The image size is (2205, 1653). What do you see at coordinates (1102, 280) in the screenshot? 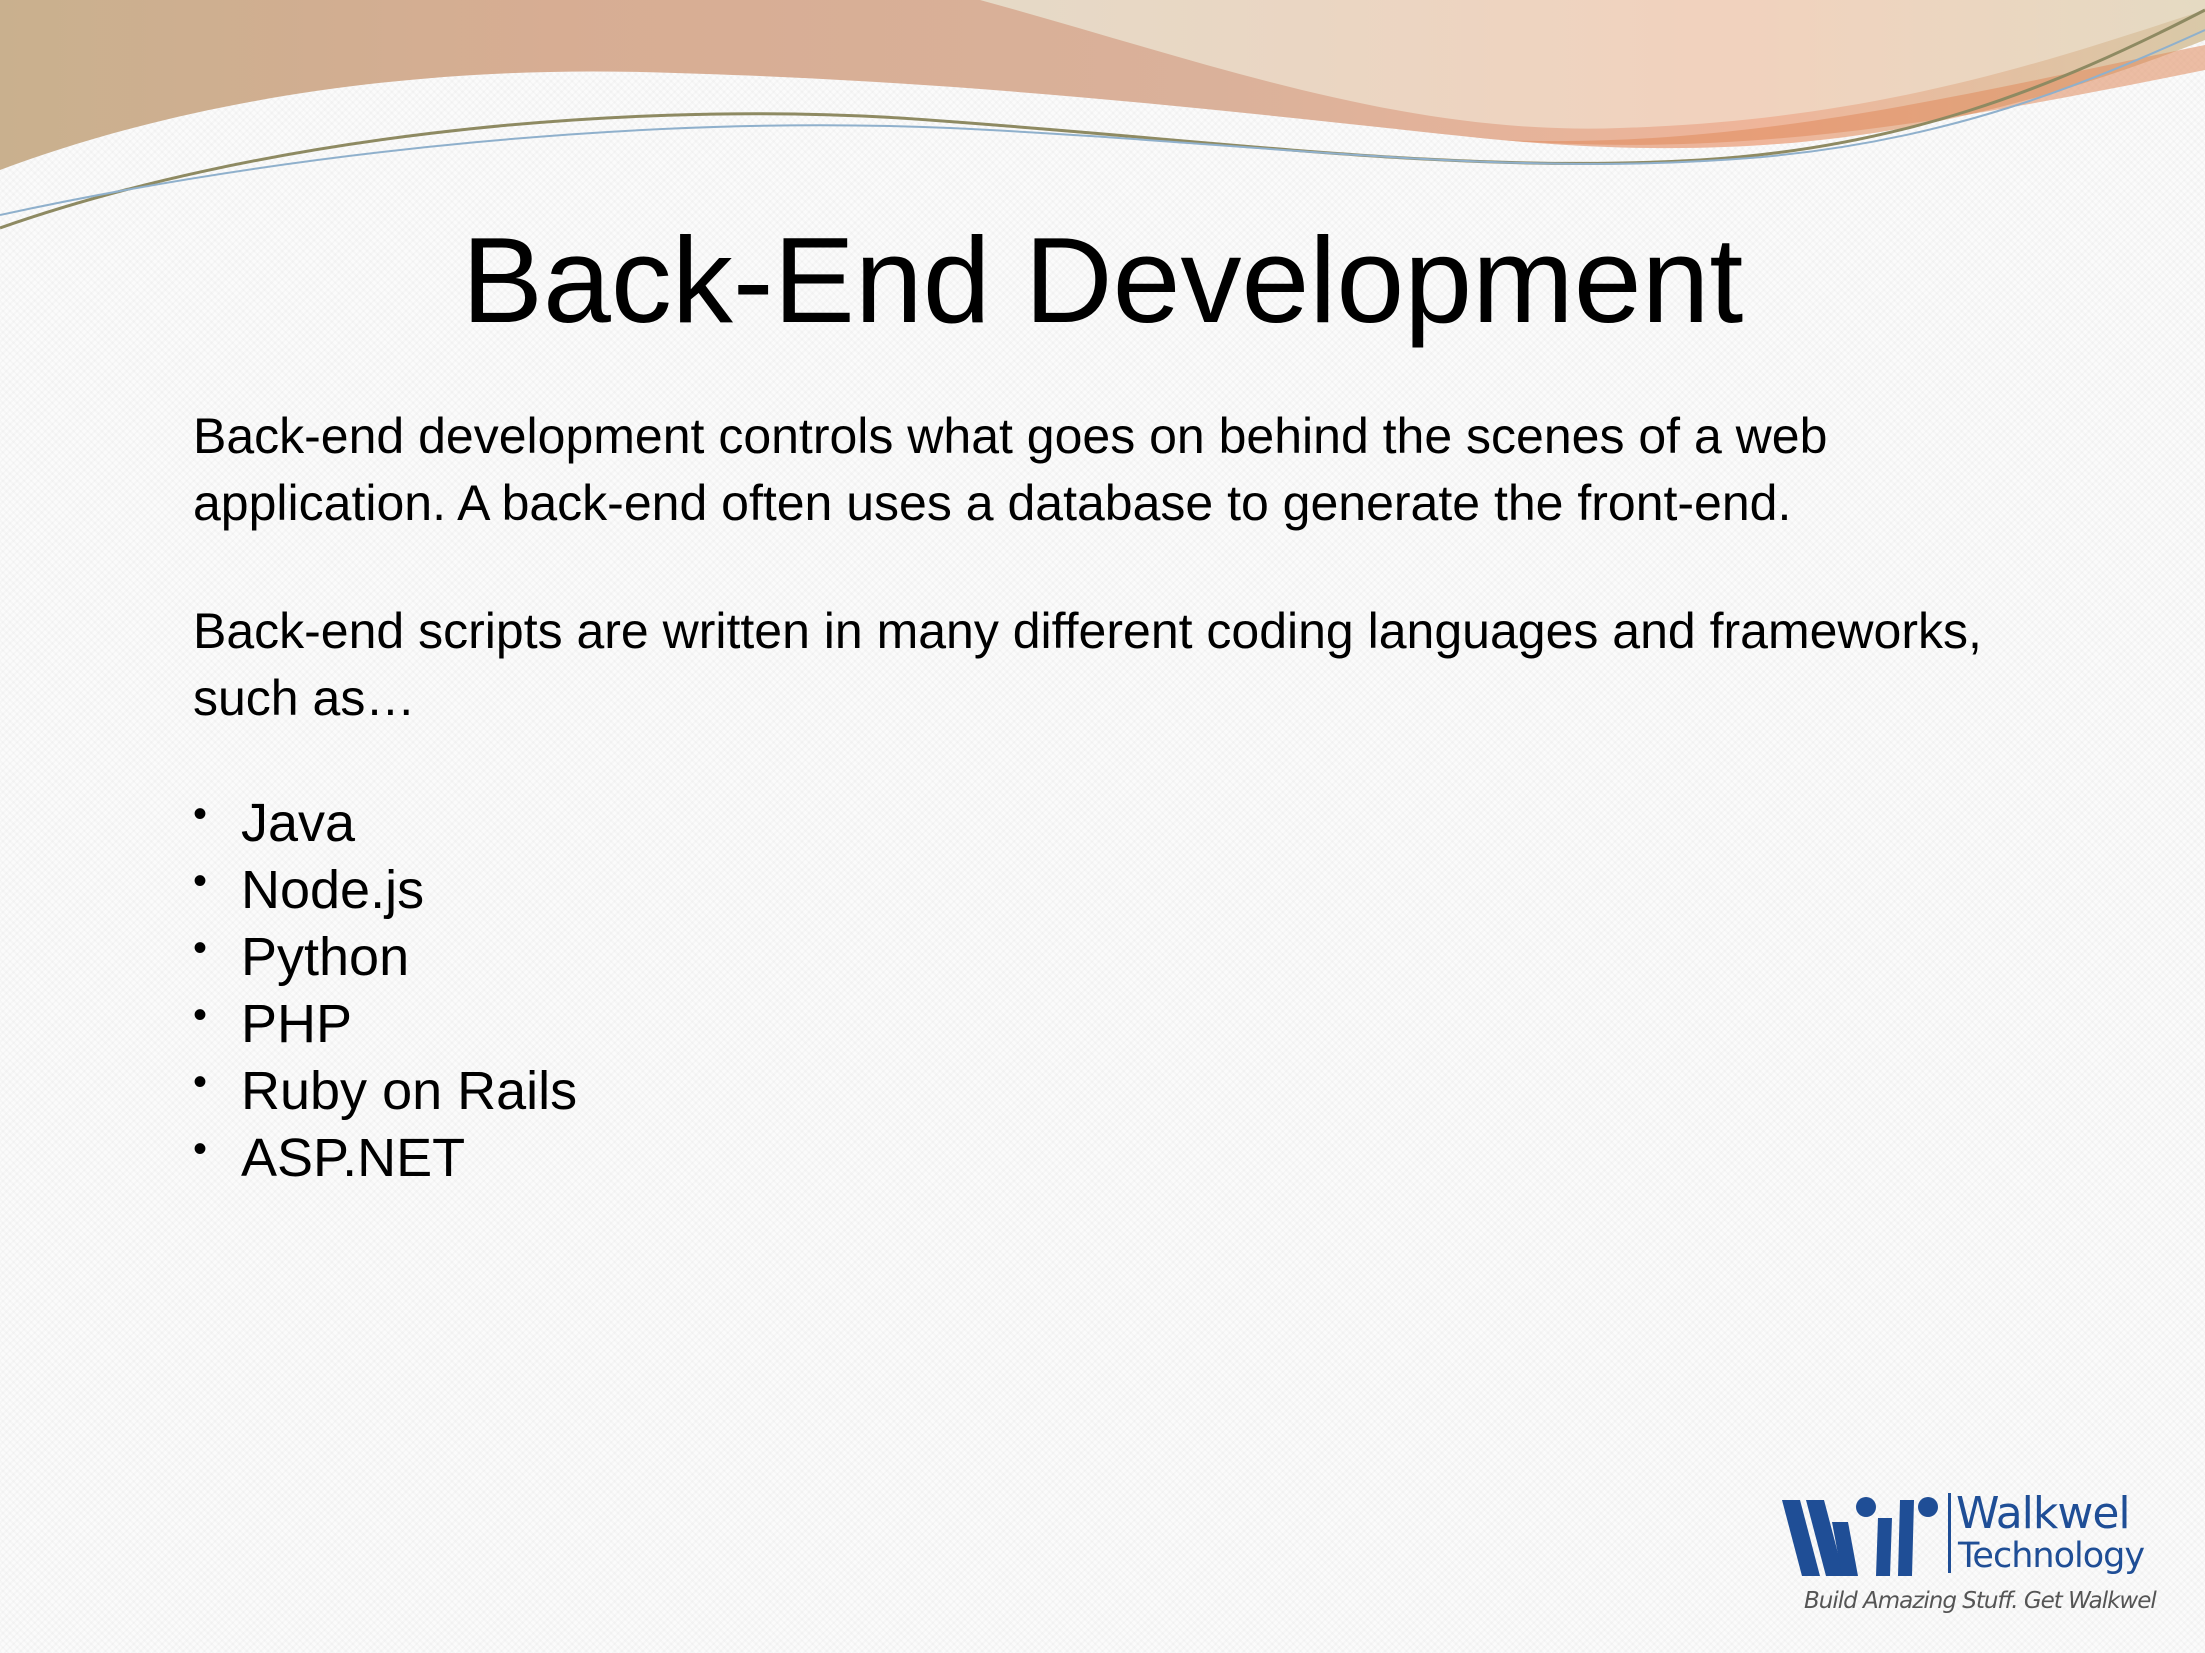
I see `slide-title: Back-End Development` at bounding box center [1102, 280].